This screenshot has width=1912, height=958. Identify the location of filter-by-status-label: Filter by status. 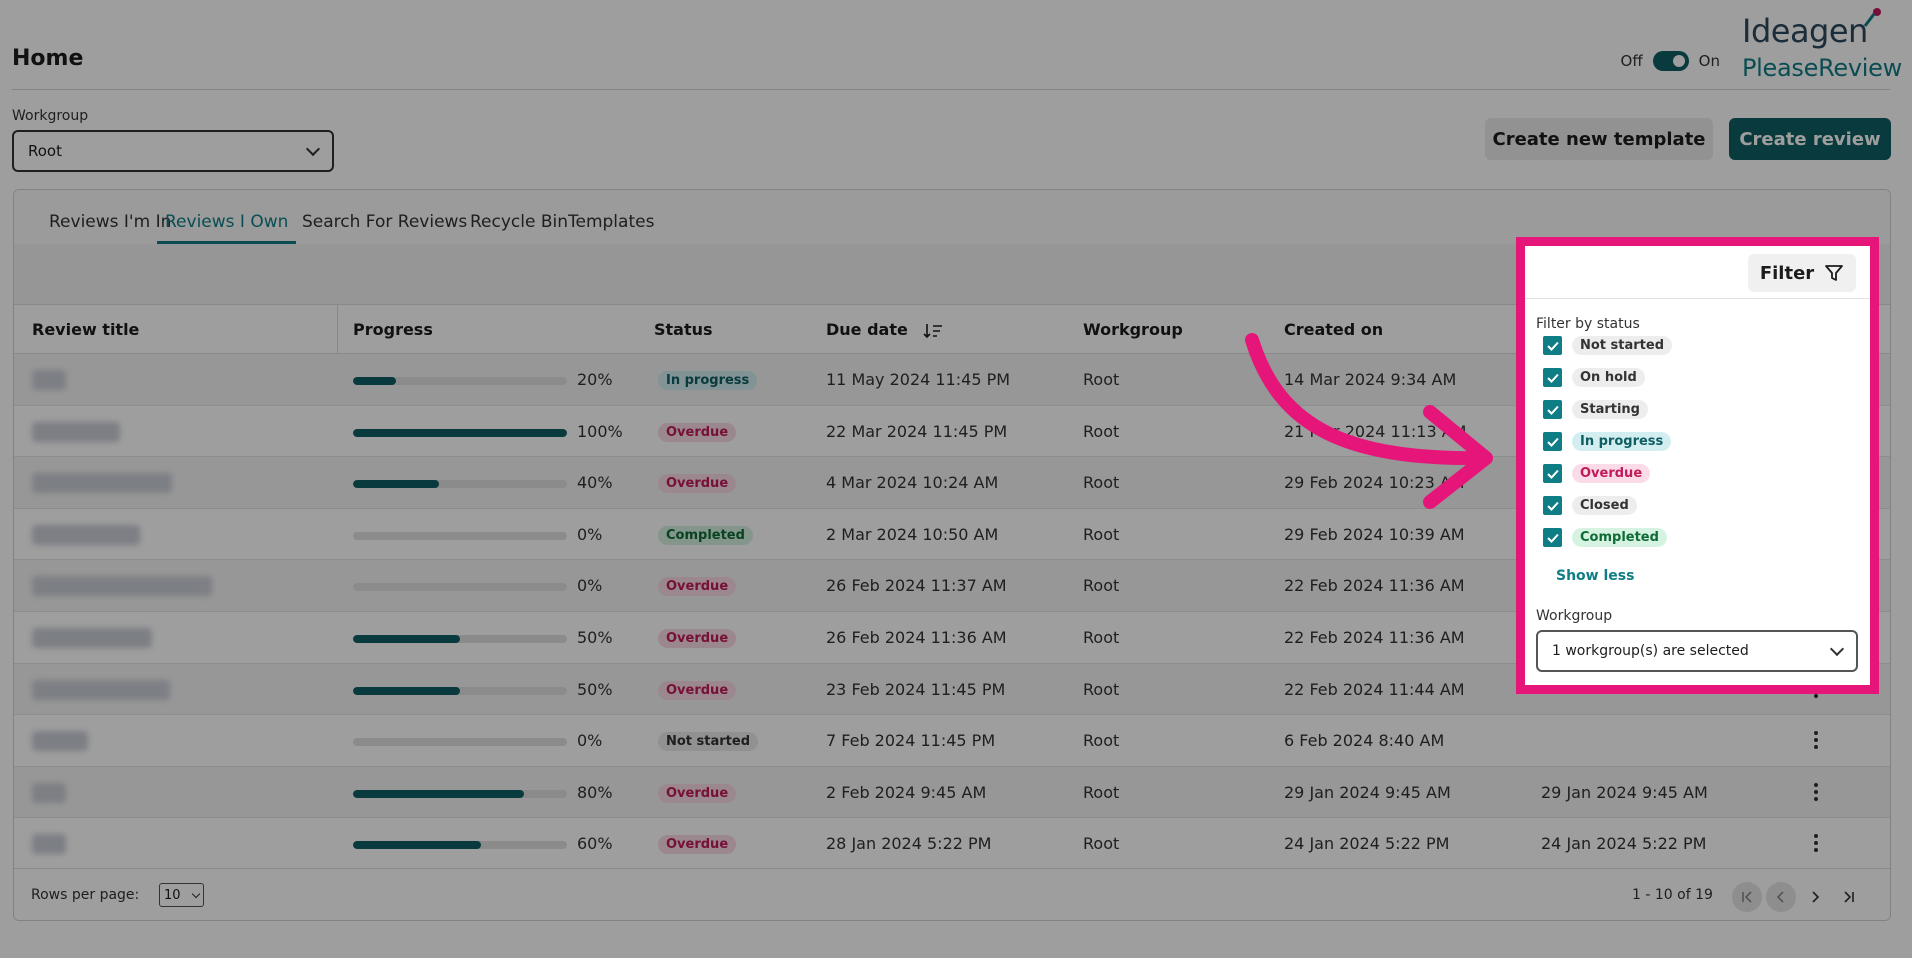
(1588, 324).